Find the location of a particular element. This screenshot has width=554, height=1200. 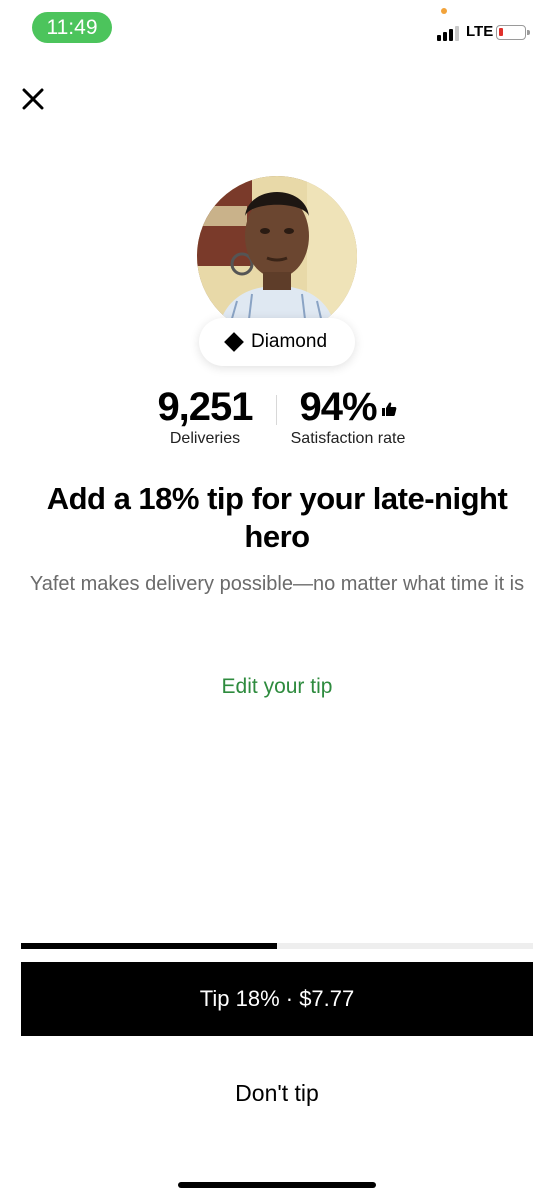

cellular-signal-icon is located at coordinates (449, 33).